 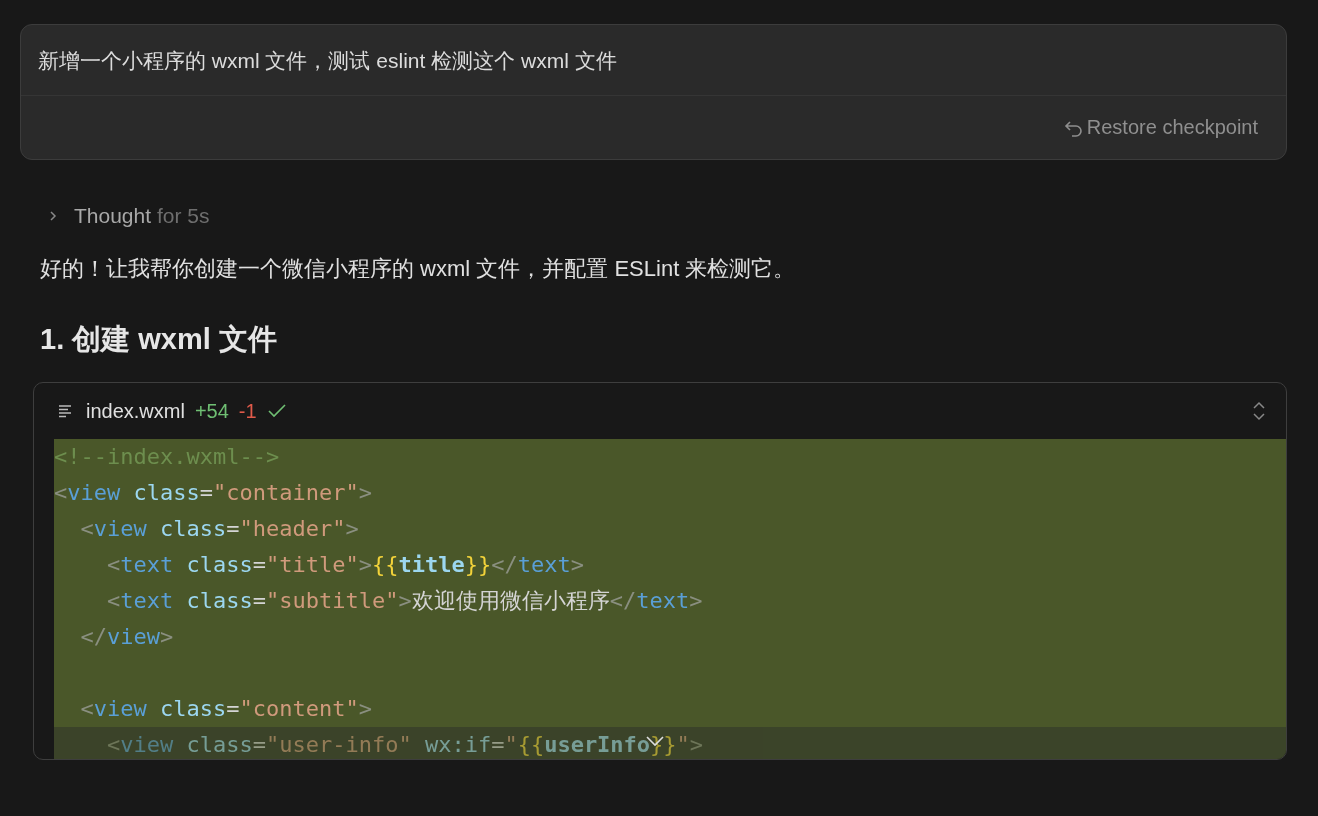 I want to click on code-line: <view class="container">, so click(x=213, y=493).